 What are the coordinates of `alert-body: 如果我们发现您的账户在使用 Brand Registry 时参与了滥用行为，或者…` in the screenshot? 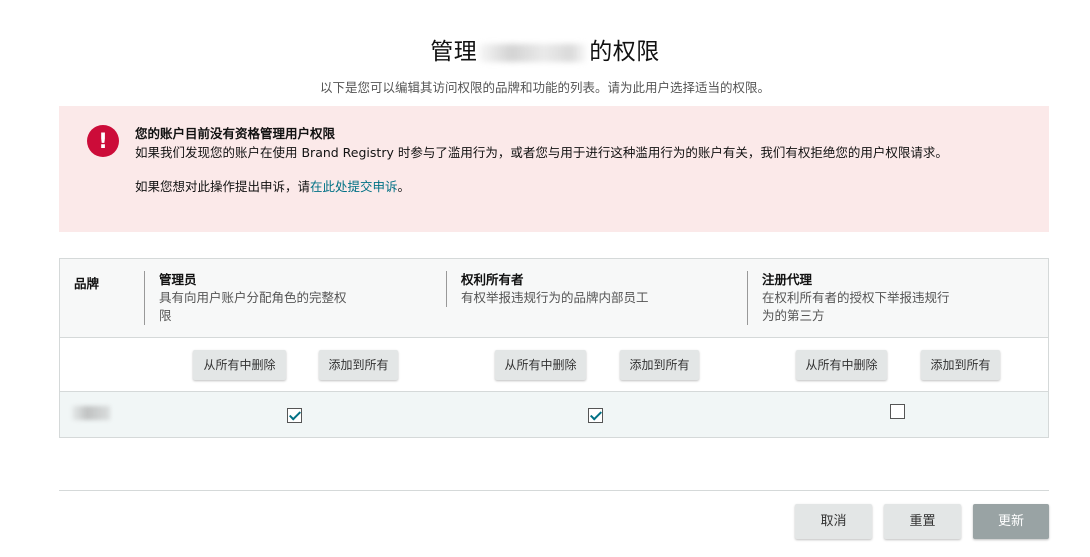 It's located at (541, 152).